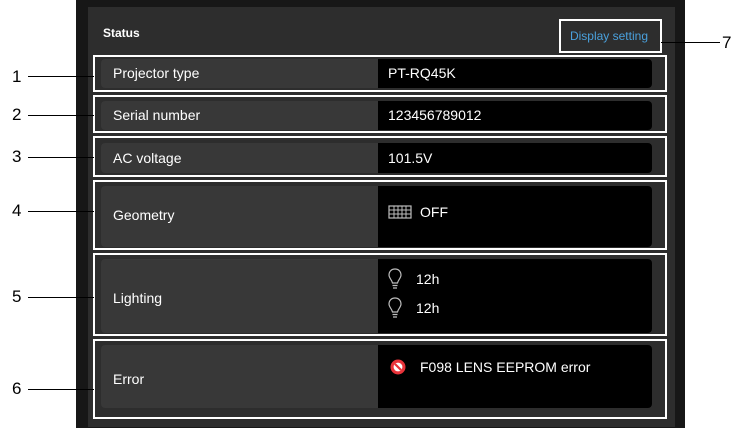  Describe the element at coordinates (156, 73) in the screenshot. I see `projector-type-label: Projector type` at that location.